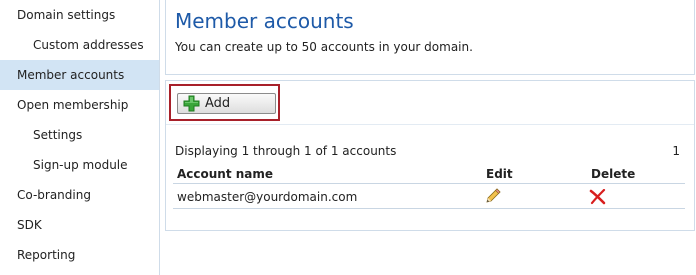  What do you see at coordinates (264, 21) in the screenshot?
I see `page-title: Member accounts` at bounding box center [264, 21].